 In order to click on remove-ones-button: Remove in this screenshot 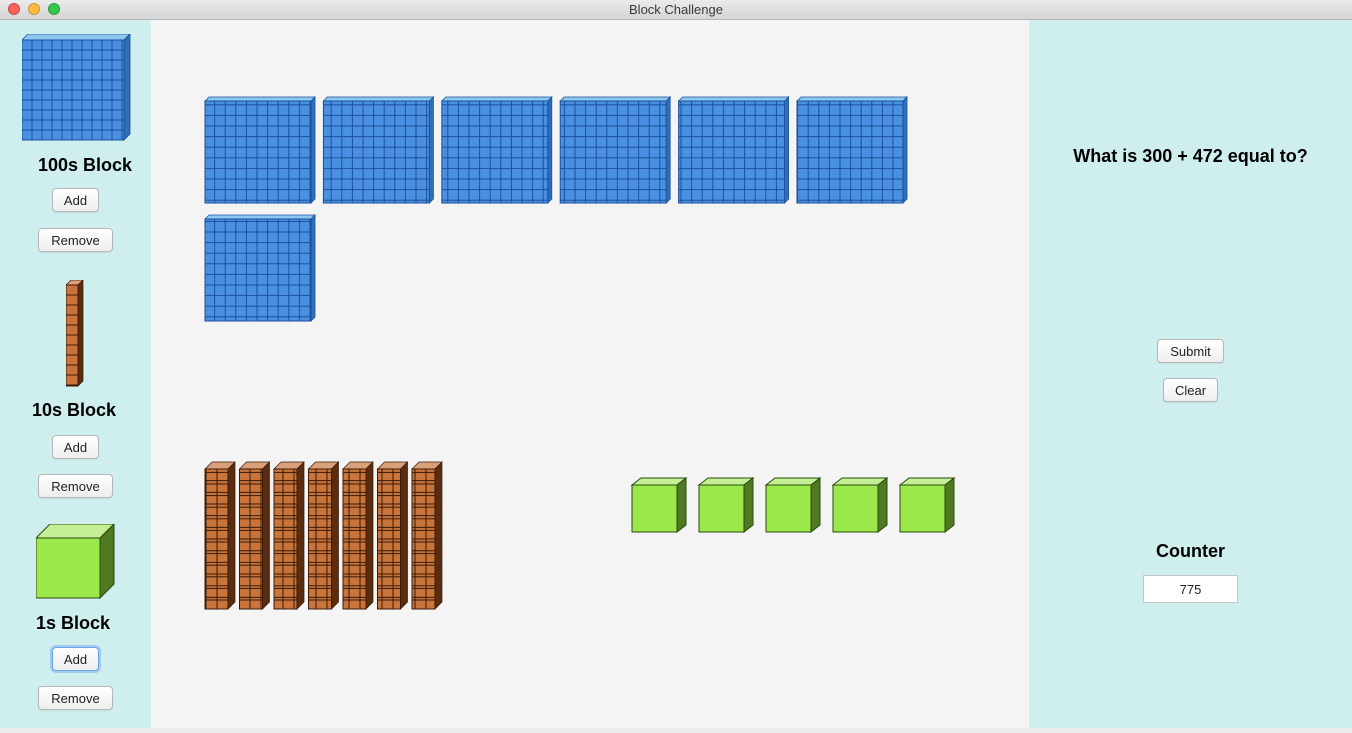, I will do `click(75, 698)`.